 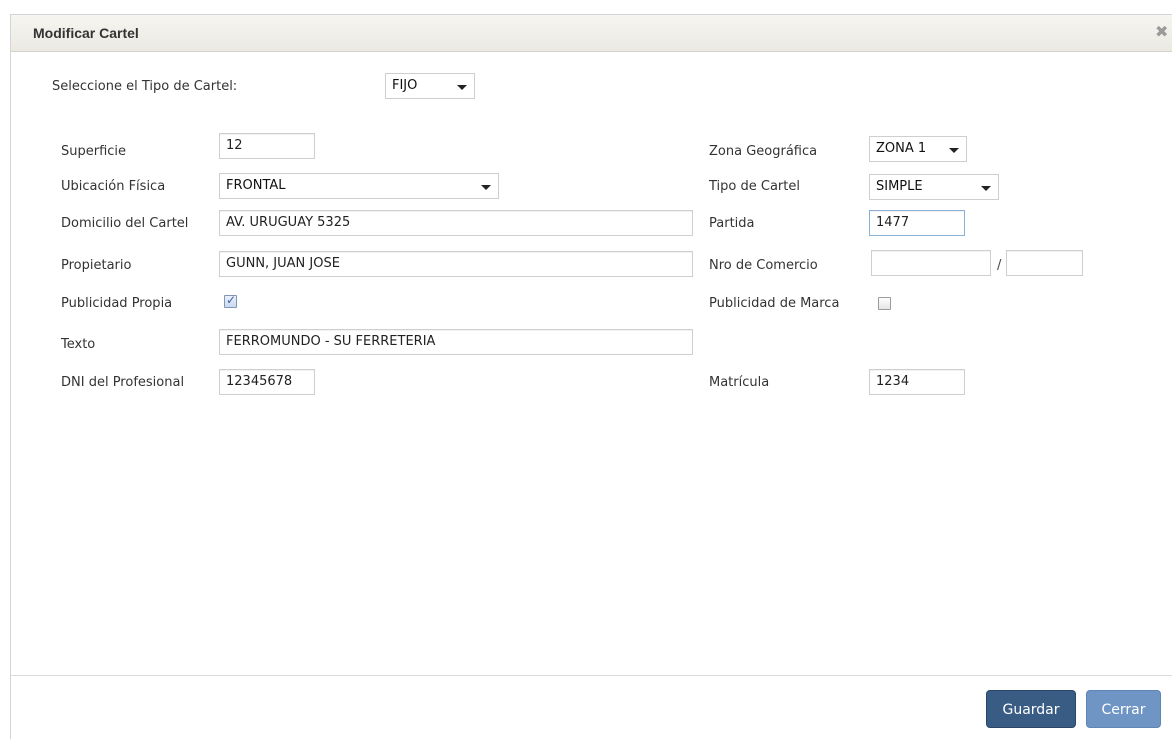 I want to click on ubicacion-select: FRONTAL, so click(x=359, y=186).